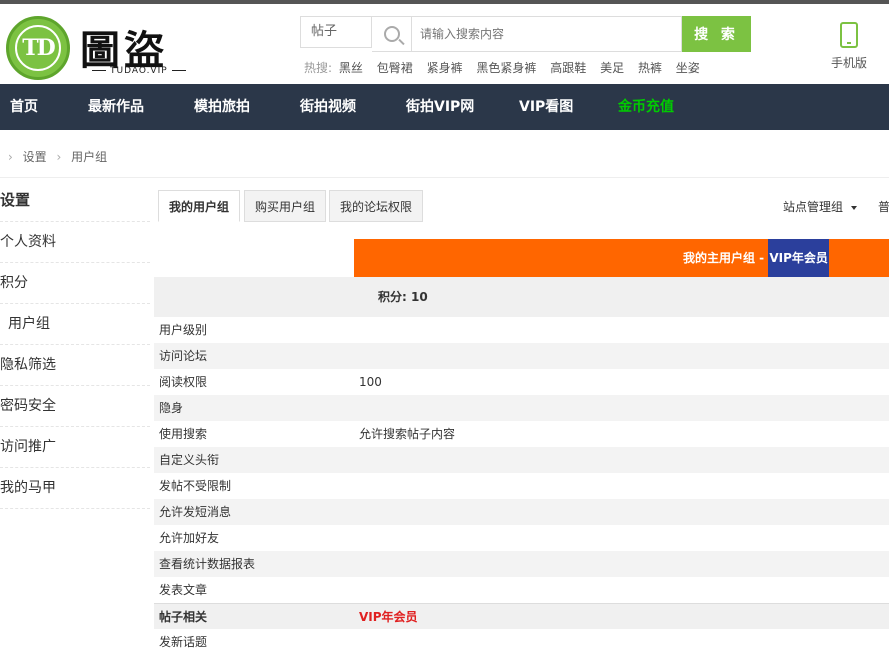 The width and height of the screenshot is (889, 655). What do you see at coordinates (75, 242) in the screenshot?
I see `sidebar-item-profile: 个人资料` at bounding box center [75, 242].